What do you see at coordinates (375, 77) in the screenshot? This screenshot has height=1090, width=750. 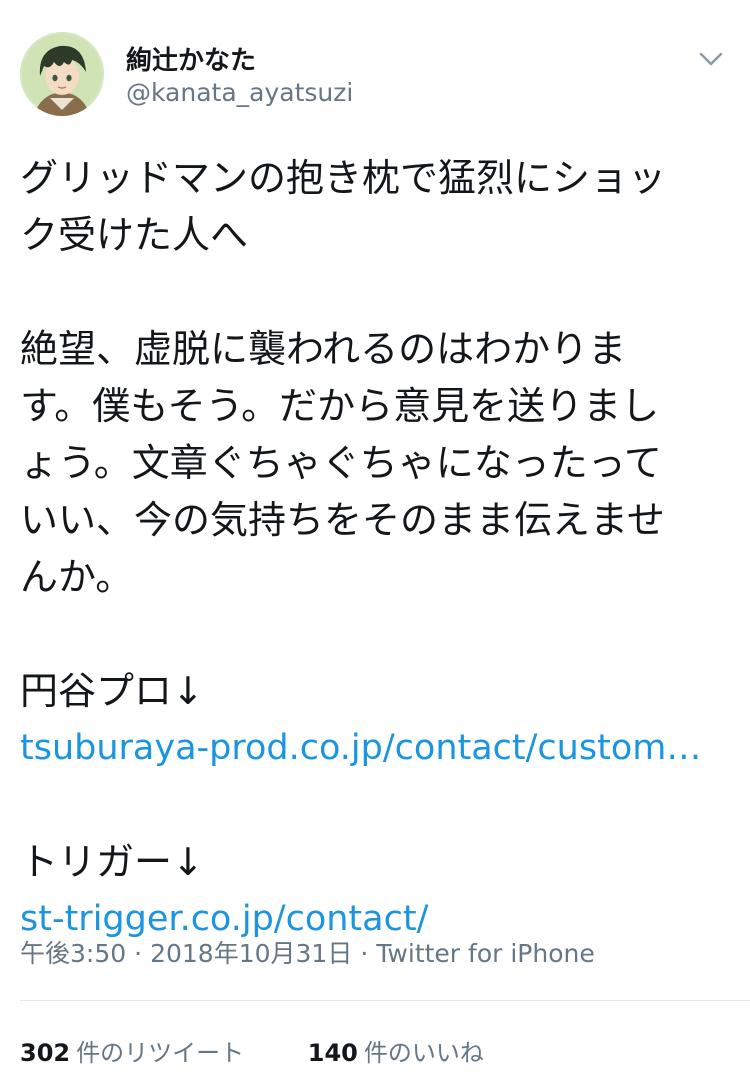 I see `tweet-header: 絢辻かなた @kanata_ayatsuzi` at bounding box center [375, 77].